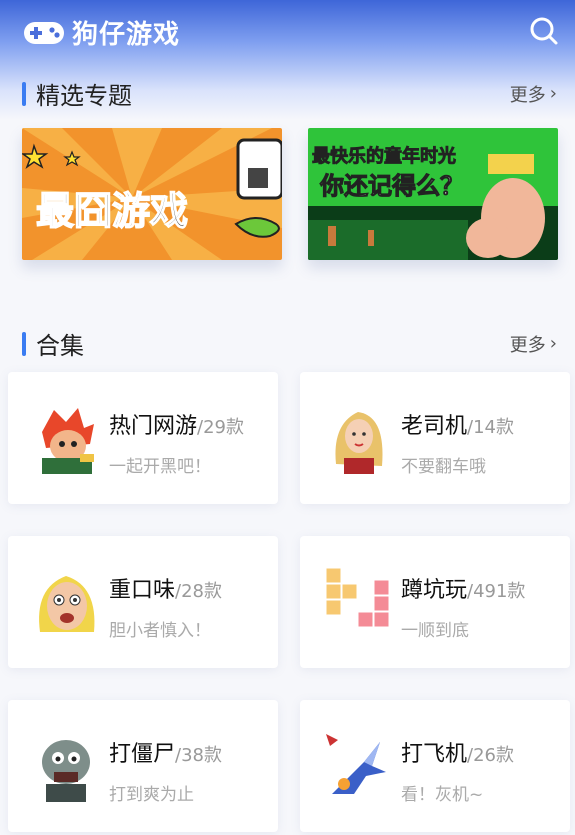  What do you see at coordinates (220, 427) in the screenshot?
I see `collection-count: /29款` at bounding box center [220, 427].